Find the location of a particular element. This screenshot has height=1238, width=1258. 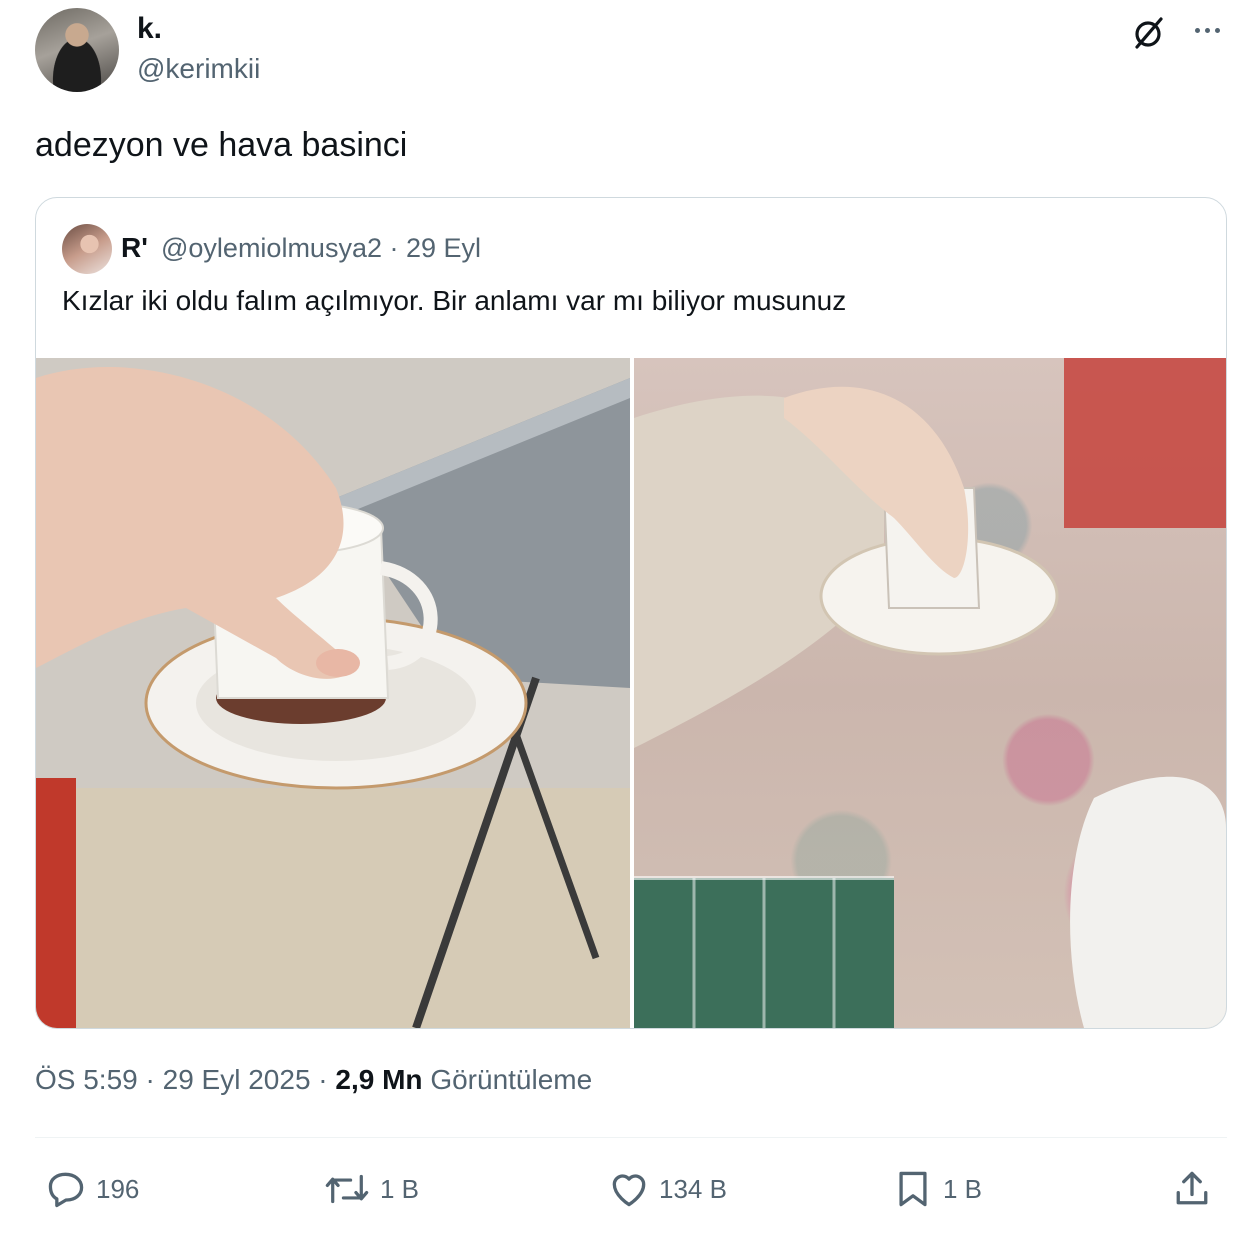

reply-icon is located at coordinates (66, 1189).